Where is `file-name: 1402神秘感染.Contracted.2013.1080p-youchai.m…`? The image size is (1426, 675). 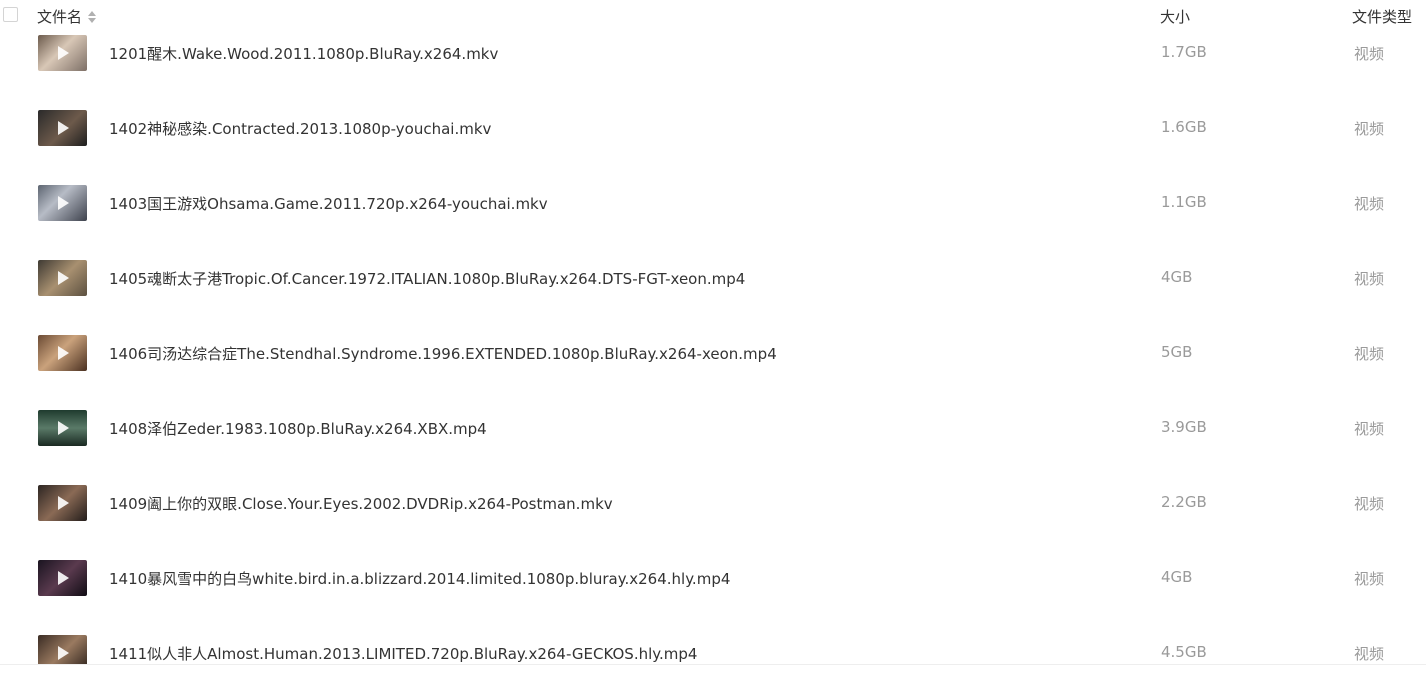
file-name: 1402神秘感染.Contracted.2013.1080p-youchai.m… is located at coordinates (300, 128).